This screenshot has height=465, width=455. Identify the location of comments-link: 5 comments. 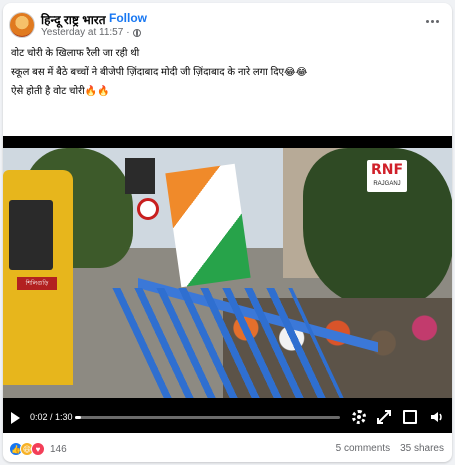
(363, 448).